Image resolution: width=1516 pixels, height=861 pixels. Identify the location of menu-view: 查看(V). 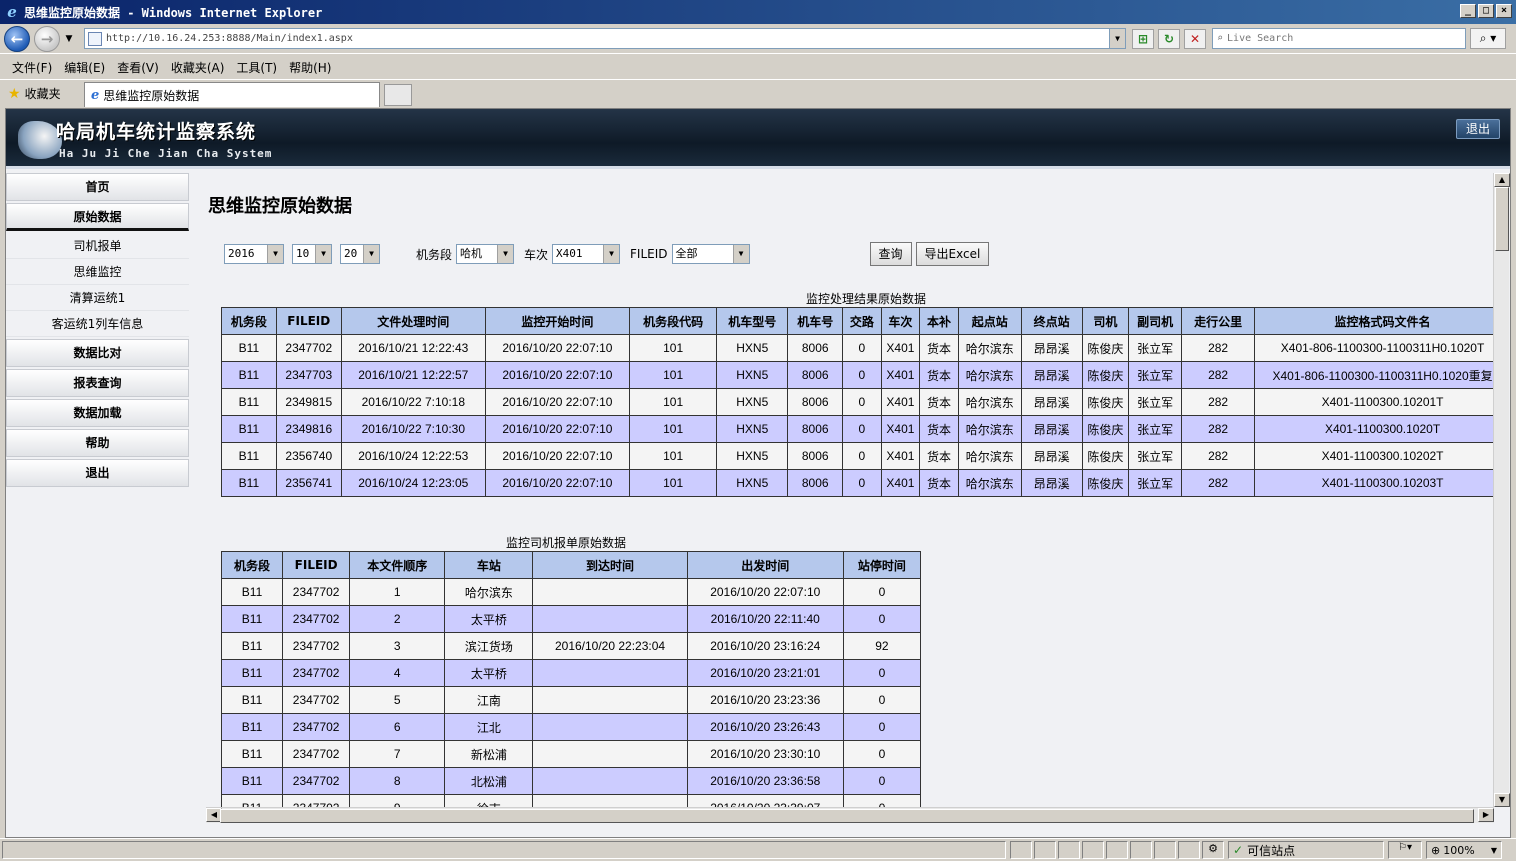
(138, 67).